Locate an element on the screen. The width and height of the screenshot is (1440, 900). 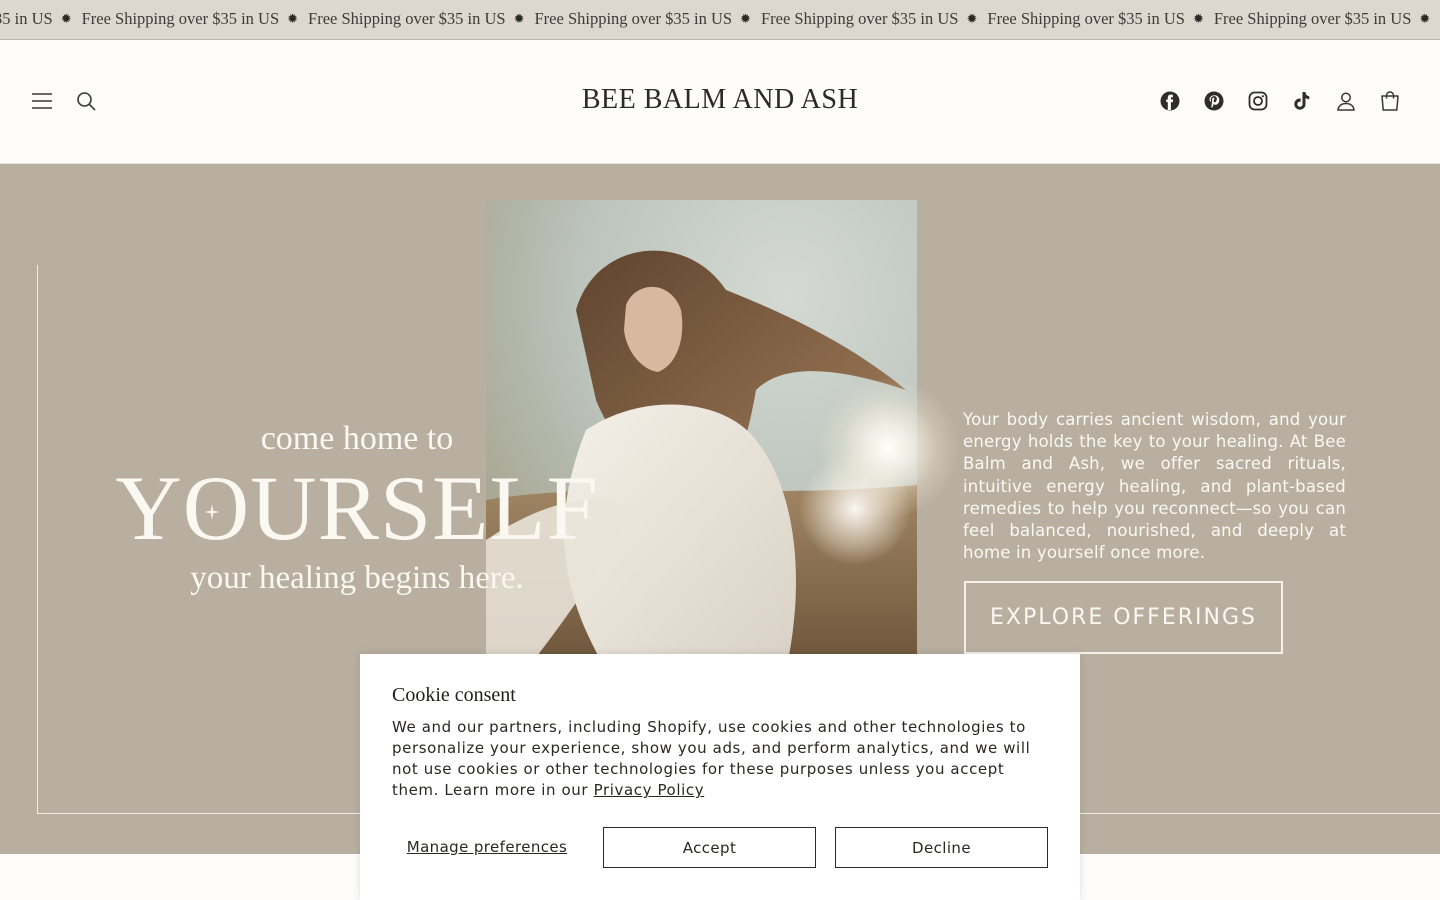
brand-logo: BEE BALM AND ASH is located at coordinates (720, 100).